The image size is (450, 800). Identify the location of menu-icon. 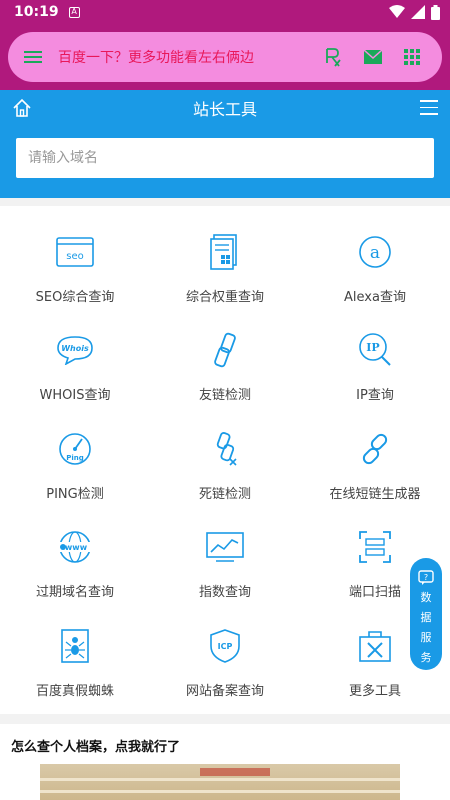
(33, 57).